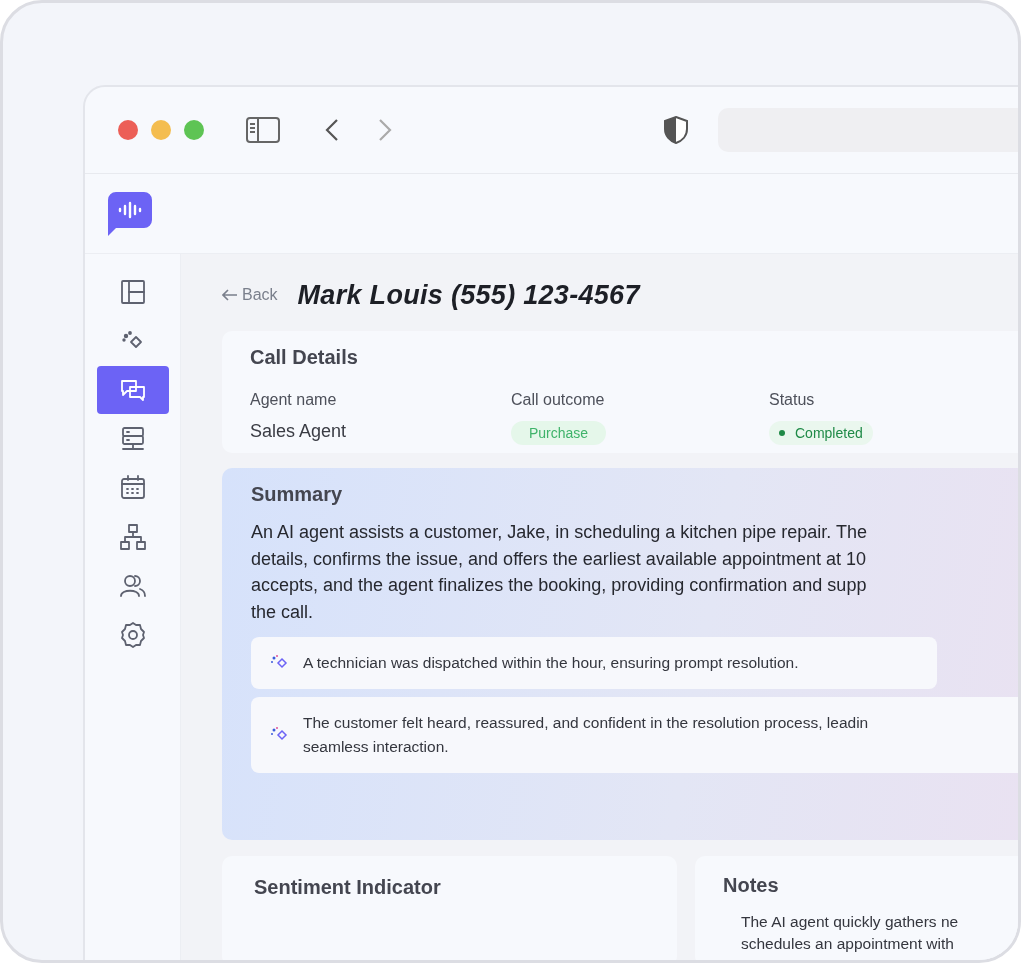 The image size is (1024, 965). Describe the element at coordinates (132, 390) in the screenshot. I see `sidebar-item` at that location.